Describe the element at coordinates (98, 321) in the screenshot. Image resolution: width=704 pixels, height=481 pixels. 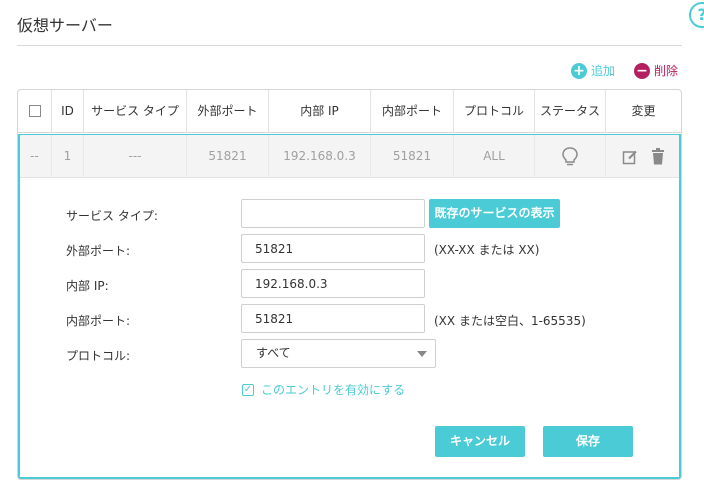
I see `internal-port-label: 内部ポート:` at that location.